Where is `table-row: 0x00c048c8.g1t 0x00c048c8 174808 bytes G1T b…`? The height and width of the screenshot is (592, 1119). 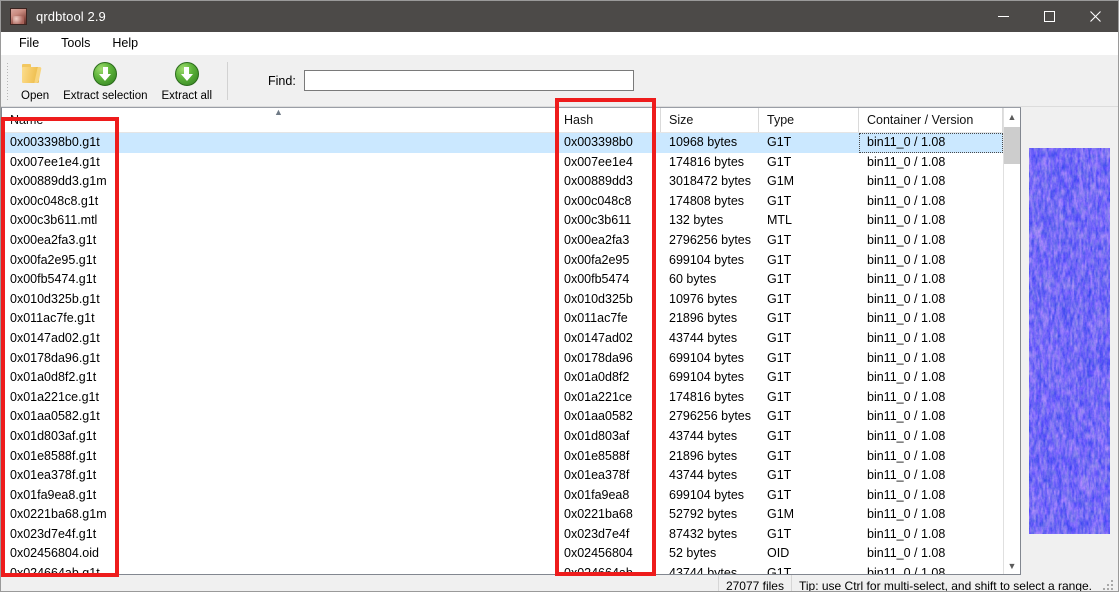 table-row: 0x00c048c8.g1t 0x00c048c8 174808 bytes G1T b… is located at coordinates (511, 202).